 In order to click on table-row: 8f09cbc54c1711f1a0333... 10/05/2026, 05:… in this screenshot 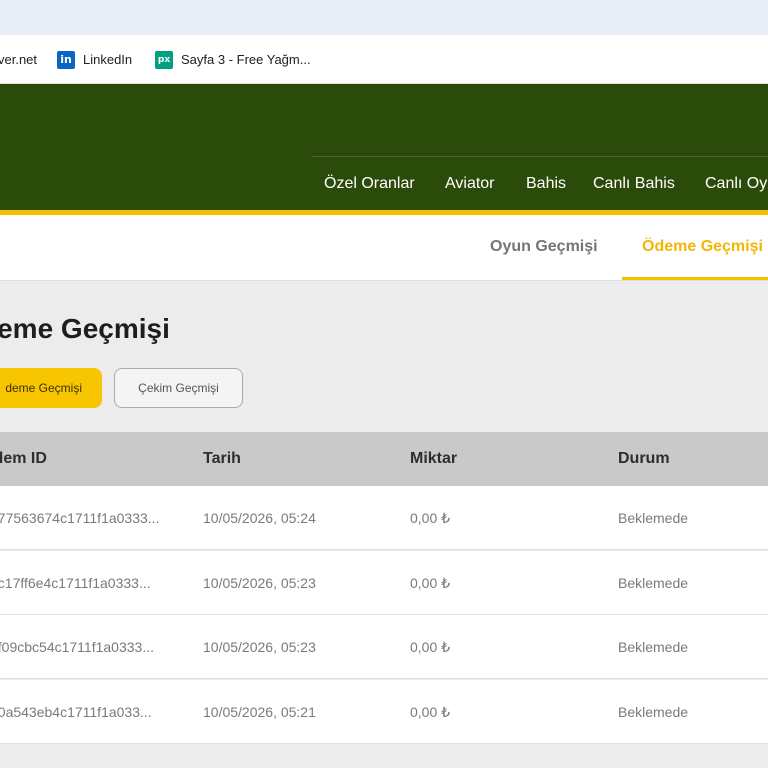, I will do `click(384, 647)`.